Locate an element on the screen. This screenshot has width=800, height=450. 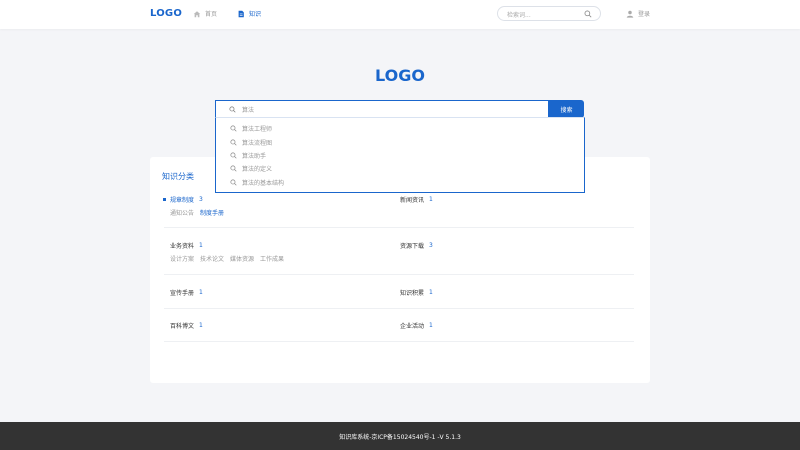
login-label: 登录 is located at coordinates (644, 14).